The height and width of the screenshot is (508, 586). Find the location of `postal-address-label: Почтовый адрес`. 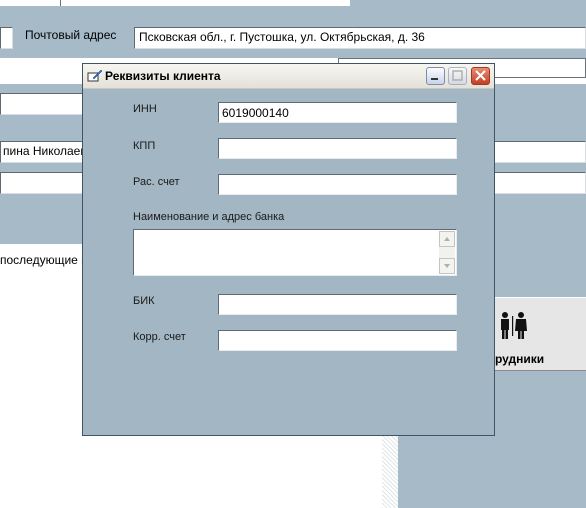

postal-address-label: Почтовый адрес is located at coordinates (71, 35).